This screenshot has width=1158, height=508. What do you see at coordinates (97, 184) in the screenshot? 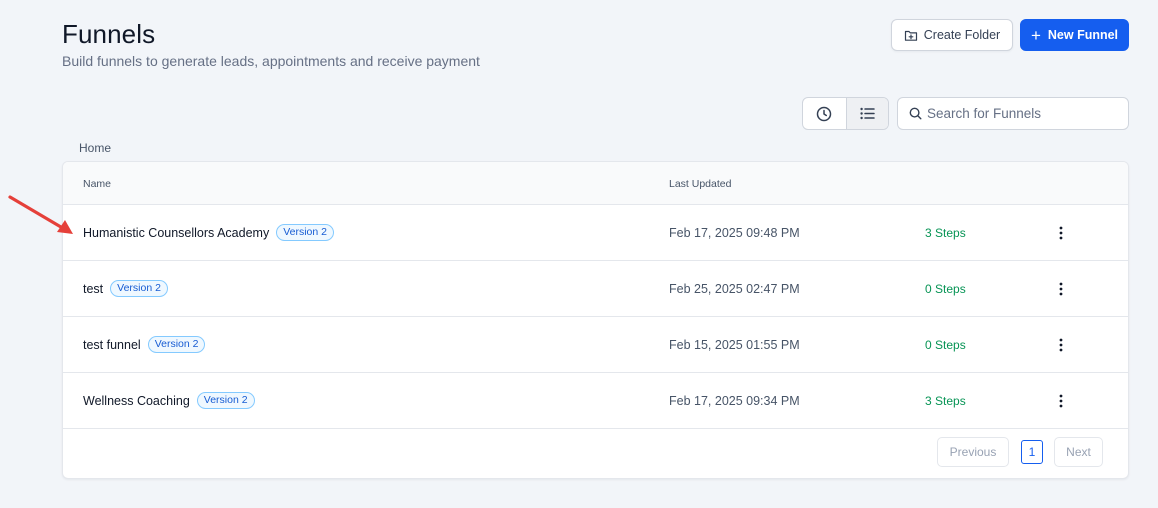
I see `column-header-name: Name` at bounding box center [97, 184].